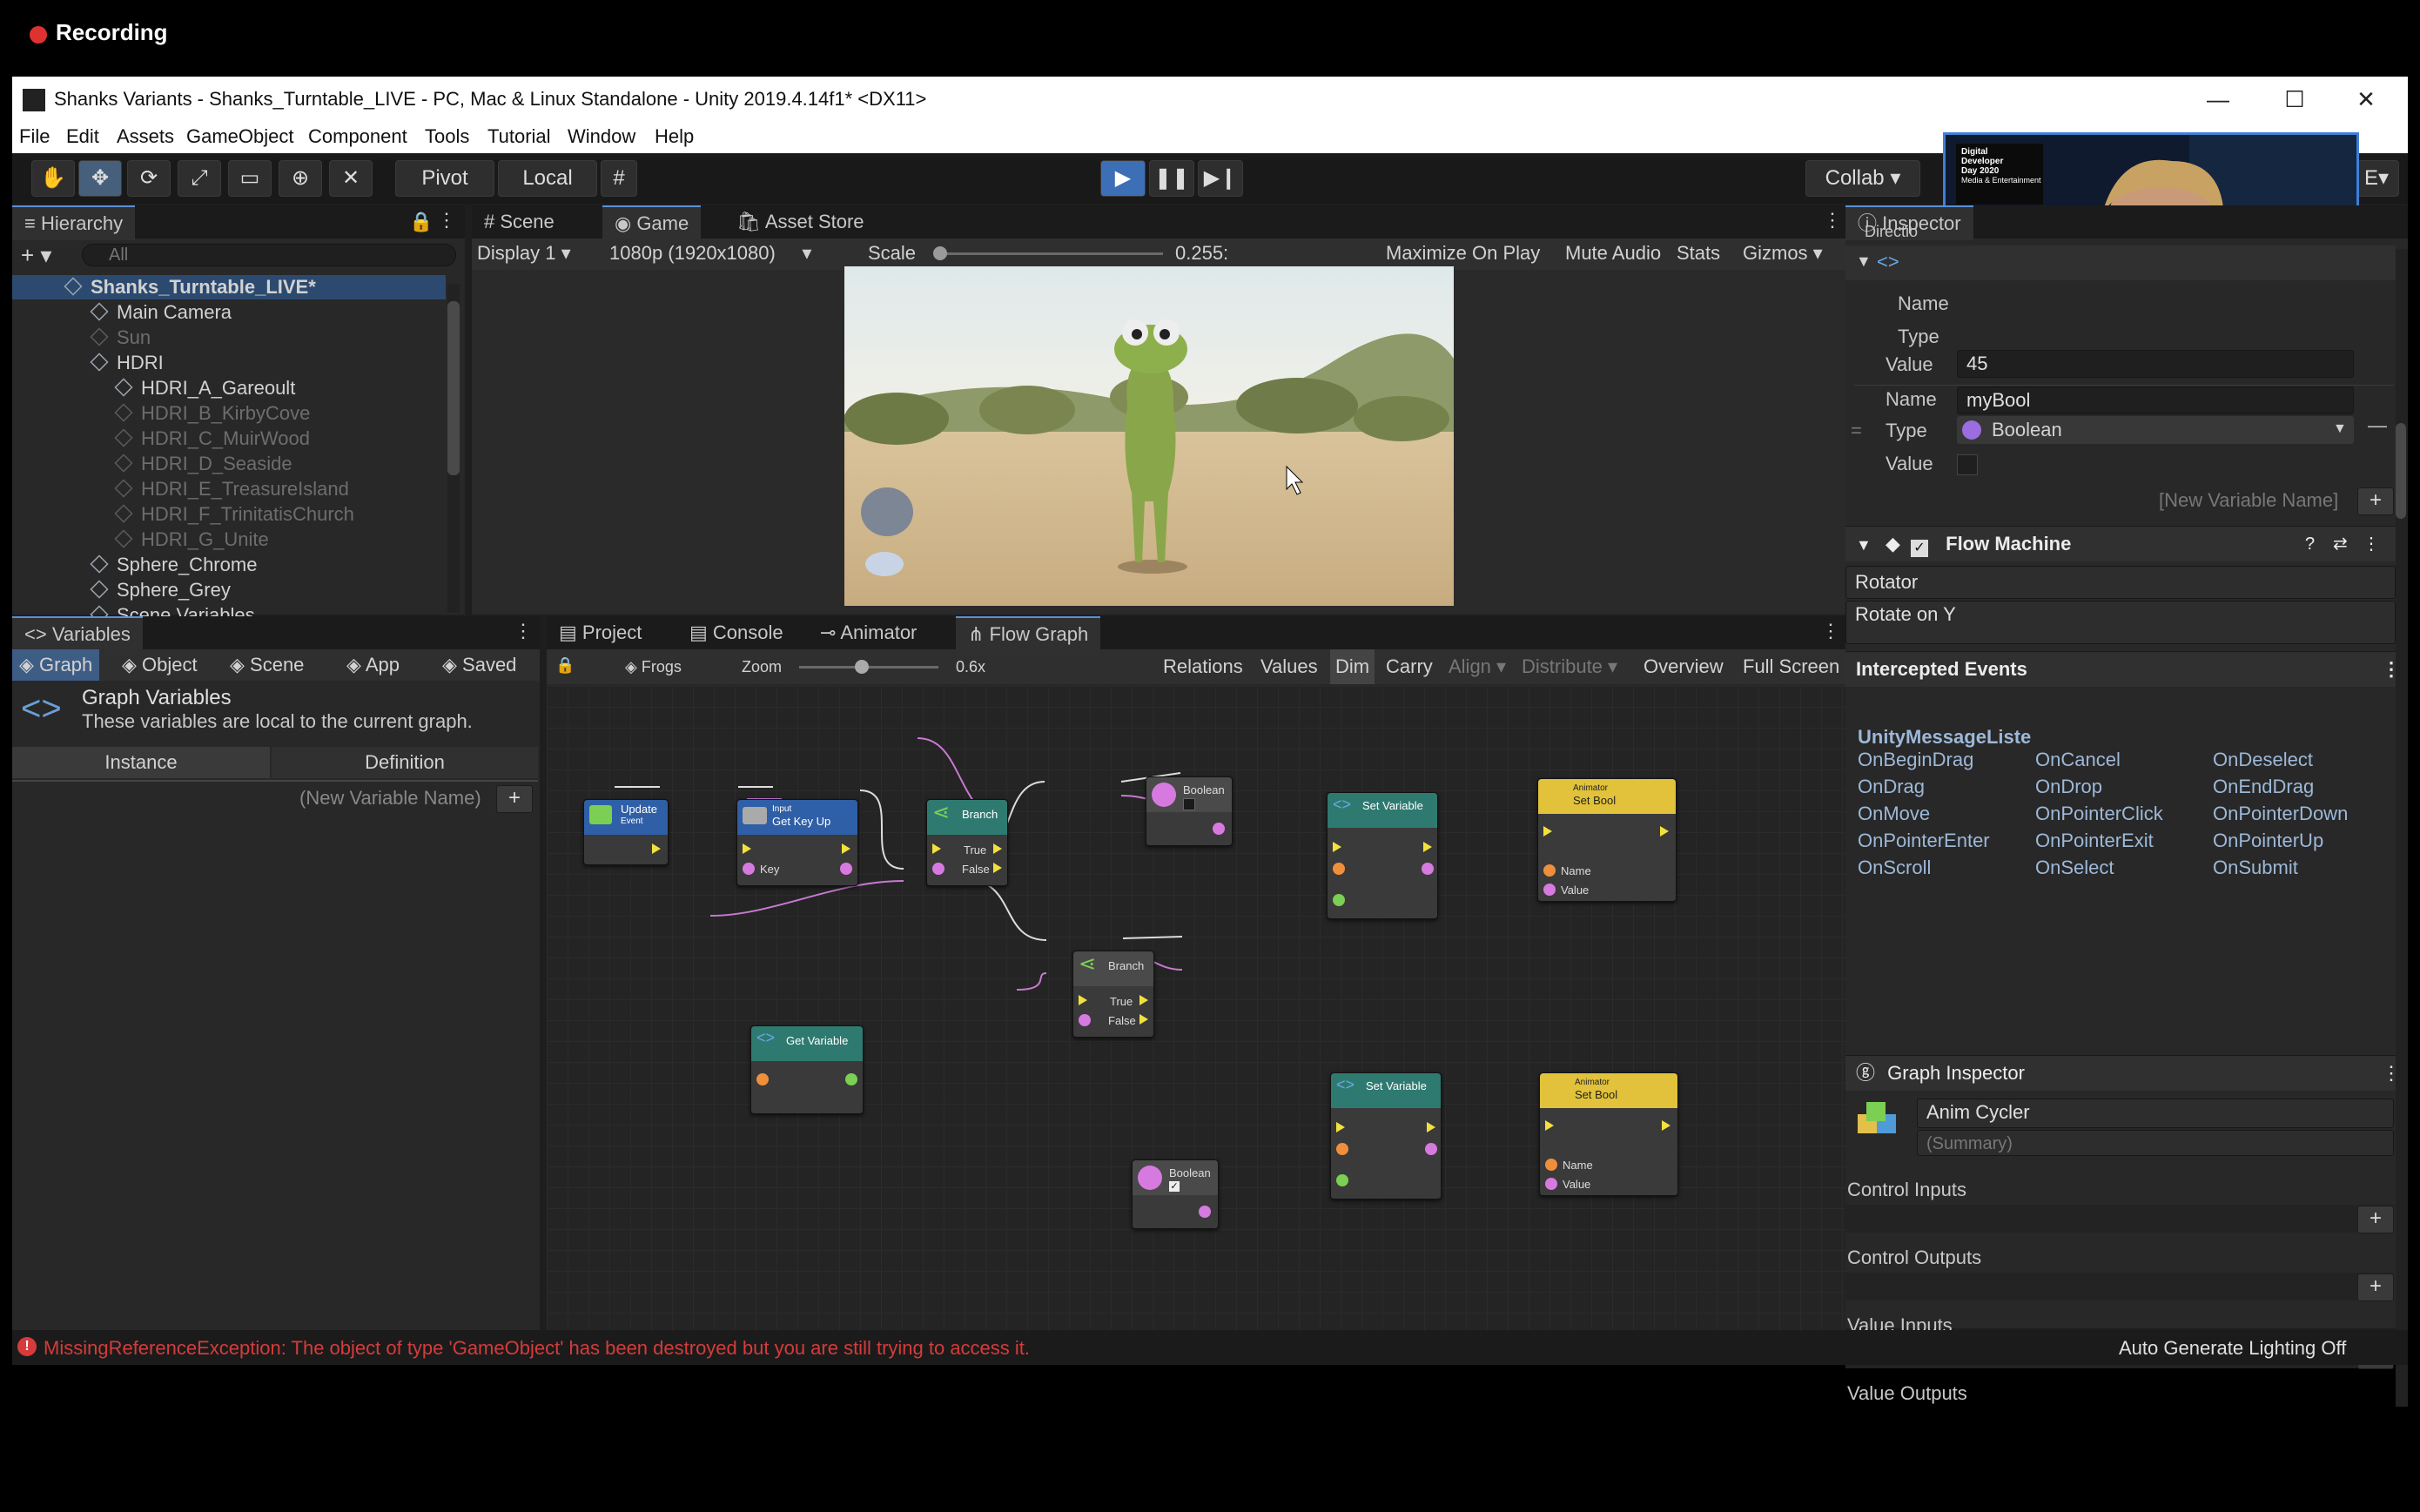  What do you see at coordinates (2268, 841) in the screenshot?
I see `event-item: OnPointerUp` at bounding box center [2268, 841].